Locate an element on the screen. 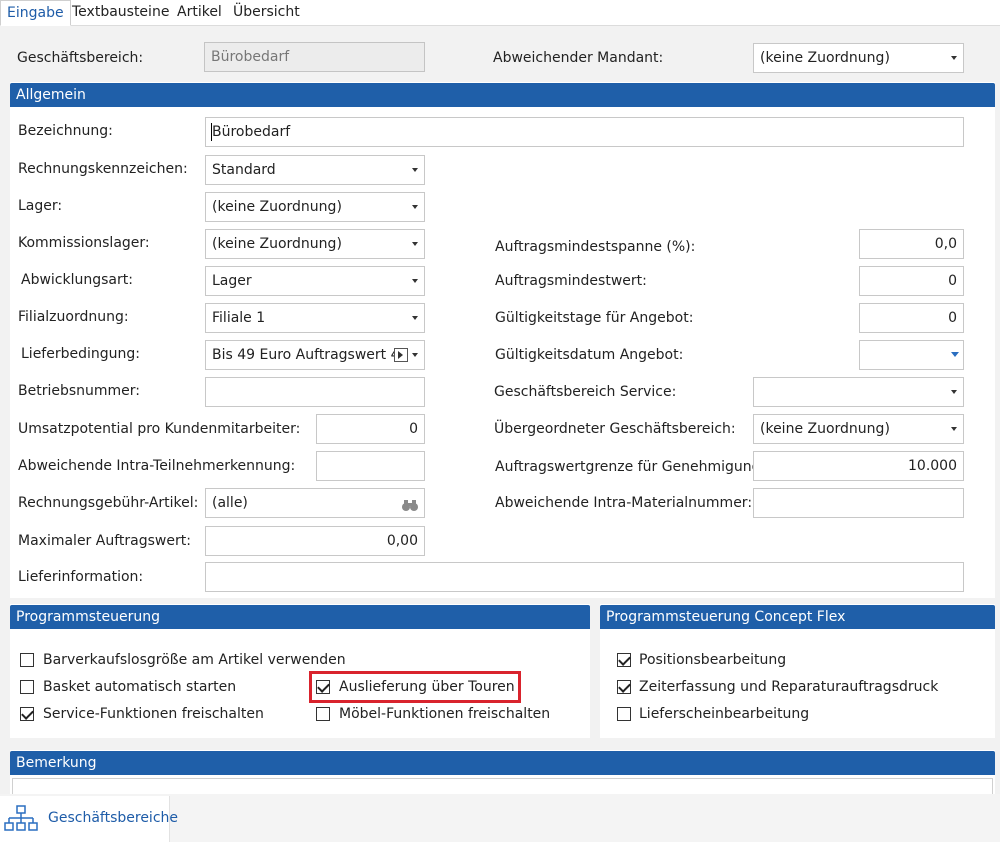 This screenshot has height=842, width=1000. bemerkung-textarea is located at coordinates (502, 786).